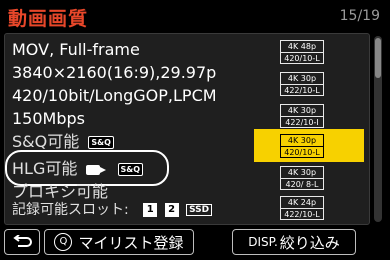 This screenshot has width=390, height=260. Describe the element at coordinates (302, 46) in the screenshot. I see `code-top: 4K 48p` at that location.